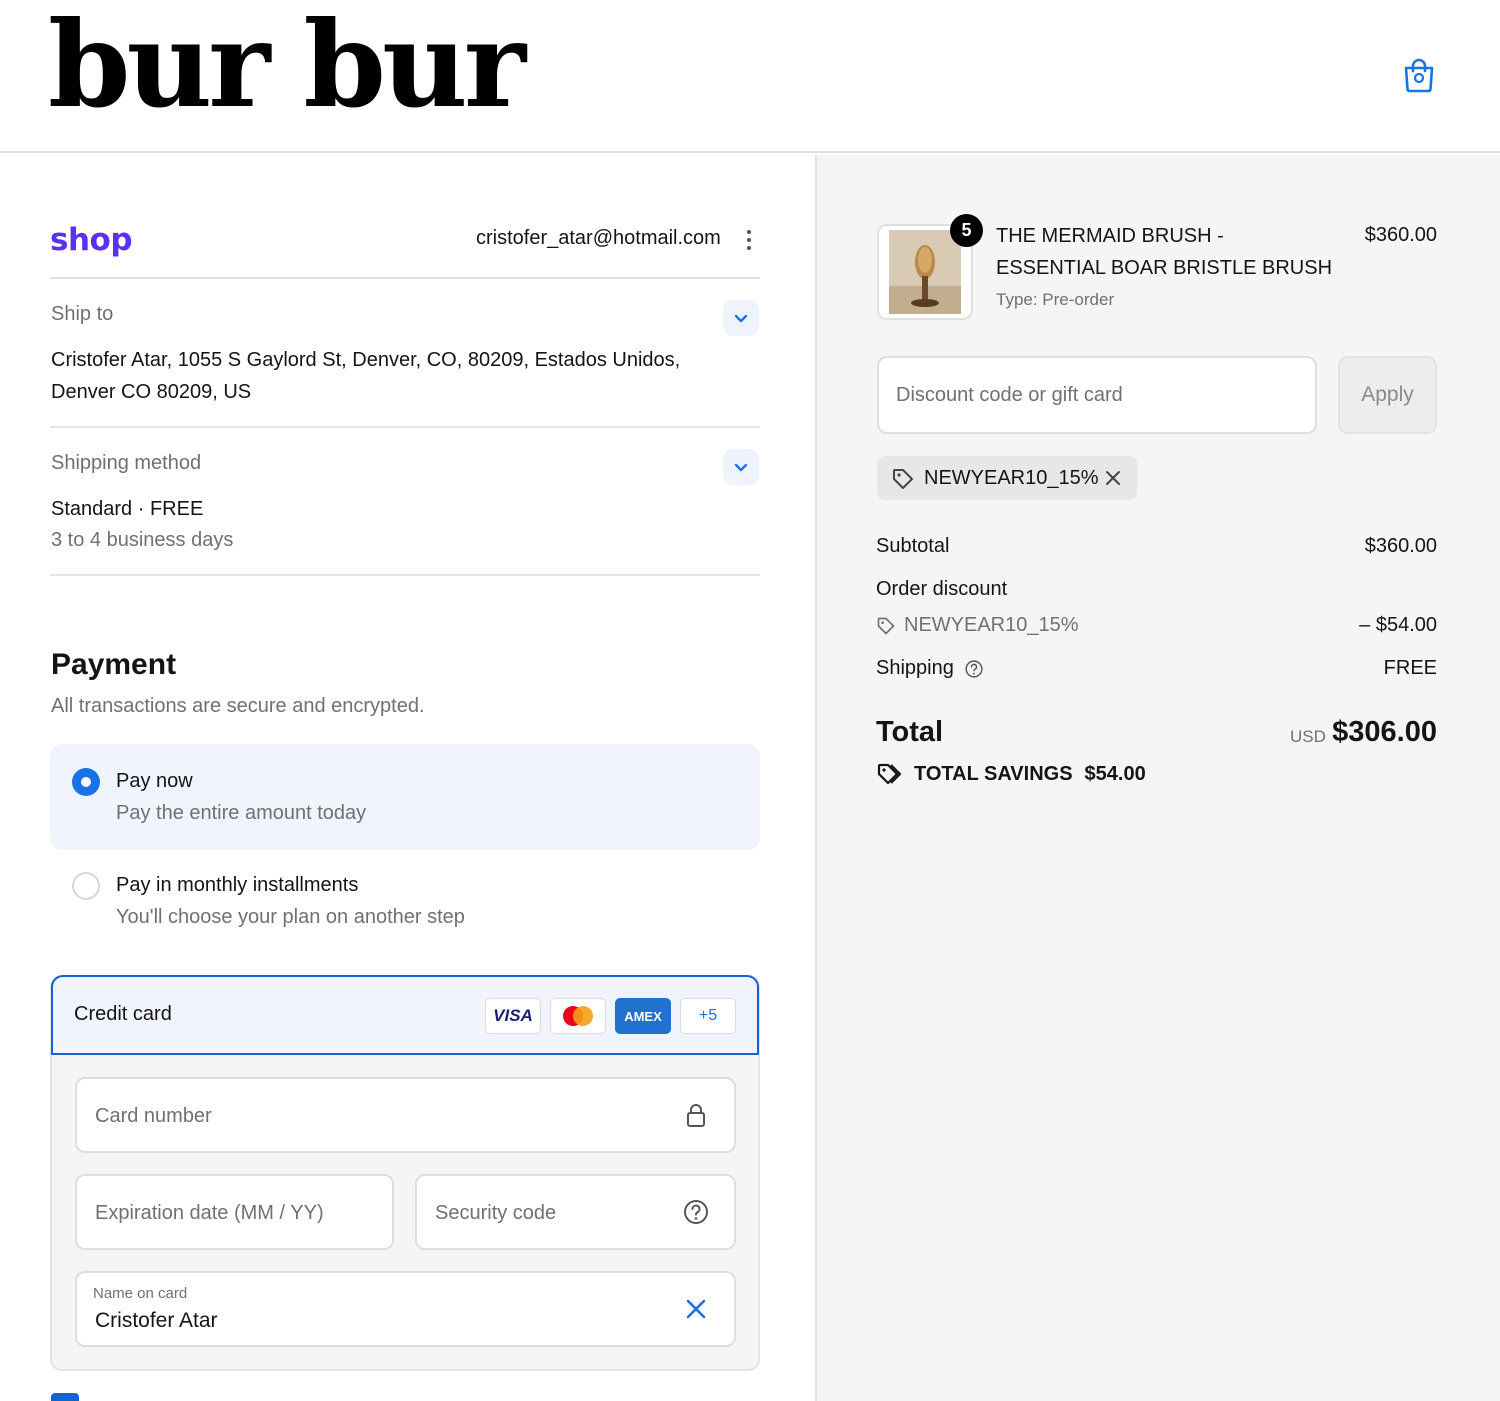 The height and width of the screenshot is (1401, 1500). I want to click on amex-badge-icon: AMEX, so click(643, 1016).